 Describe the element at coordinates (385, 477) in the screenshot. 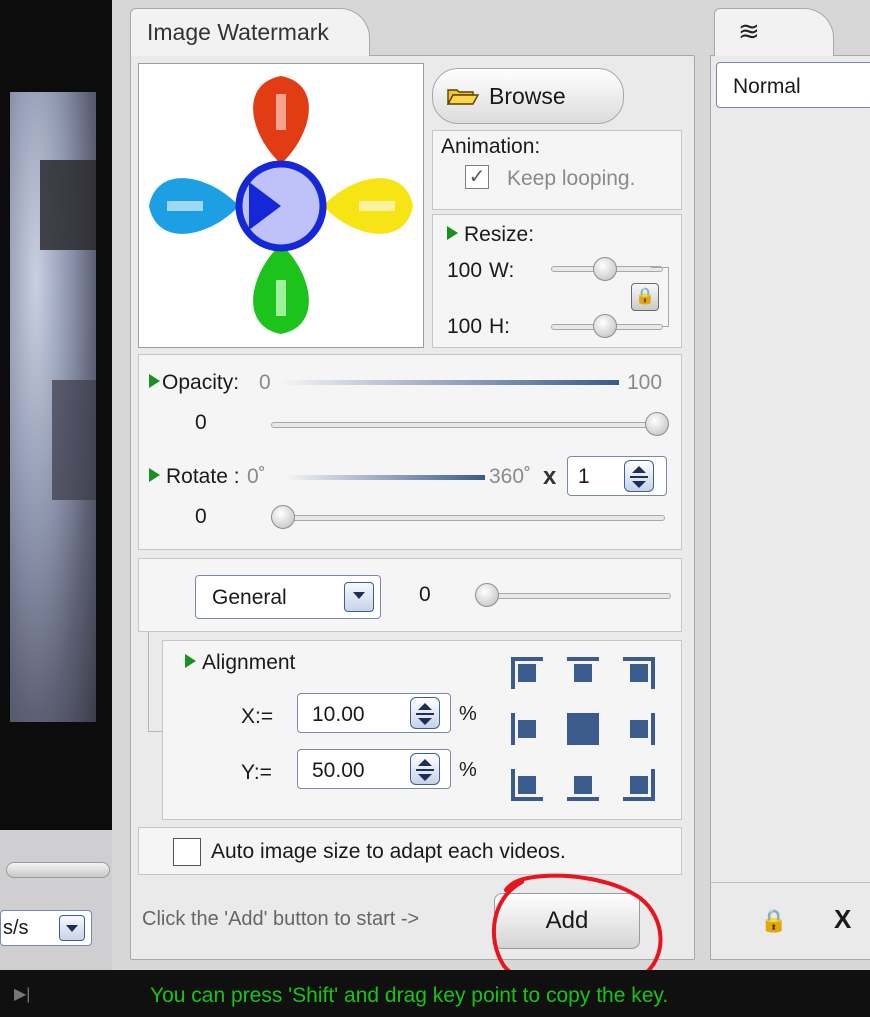

I see `rotate-gradient` at that location.